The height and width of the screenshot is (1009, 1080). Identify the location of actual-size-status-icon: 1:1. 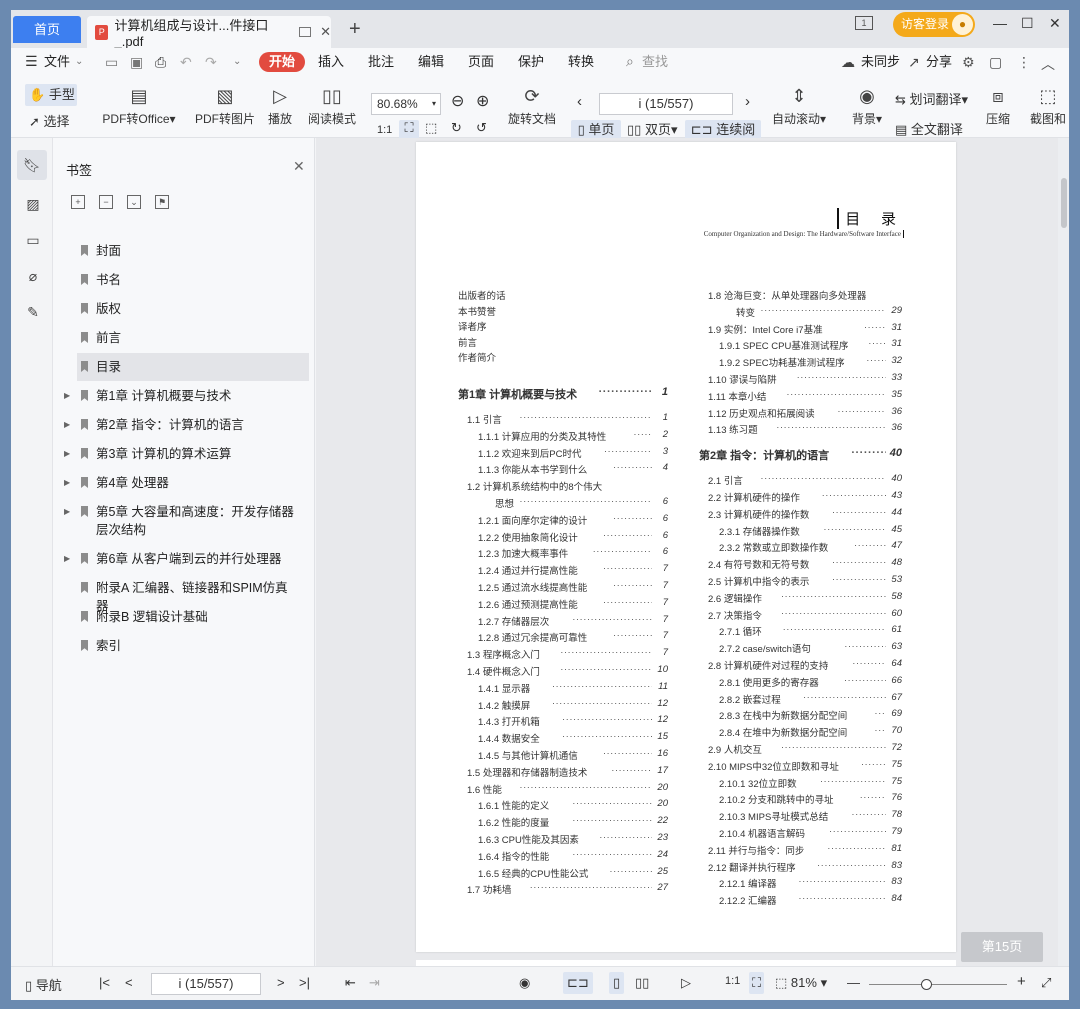
(732, 981).